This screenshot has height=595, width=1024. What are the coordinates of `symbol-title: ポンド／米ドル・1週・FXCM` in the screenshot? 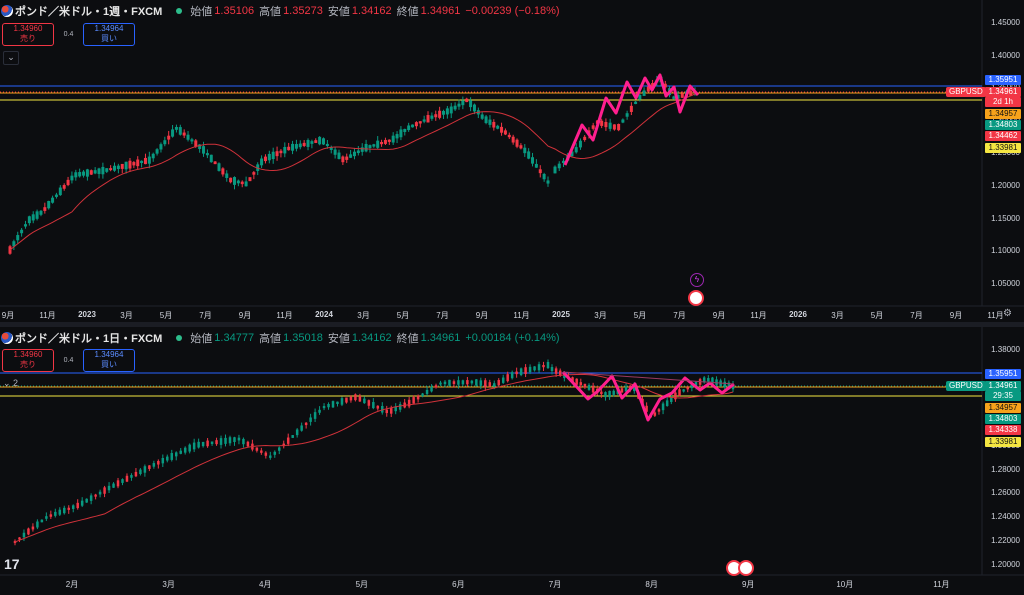 It's located at (88, 11).